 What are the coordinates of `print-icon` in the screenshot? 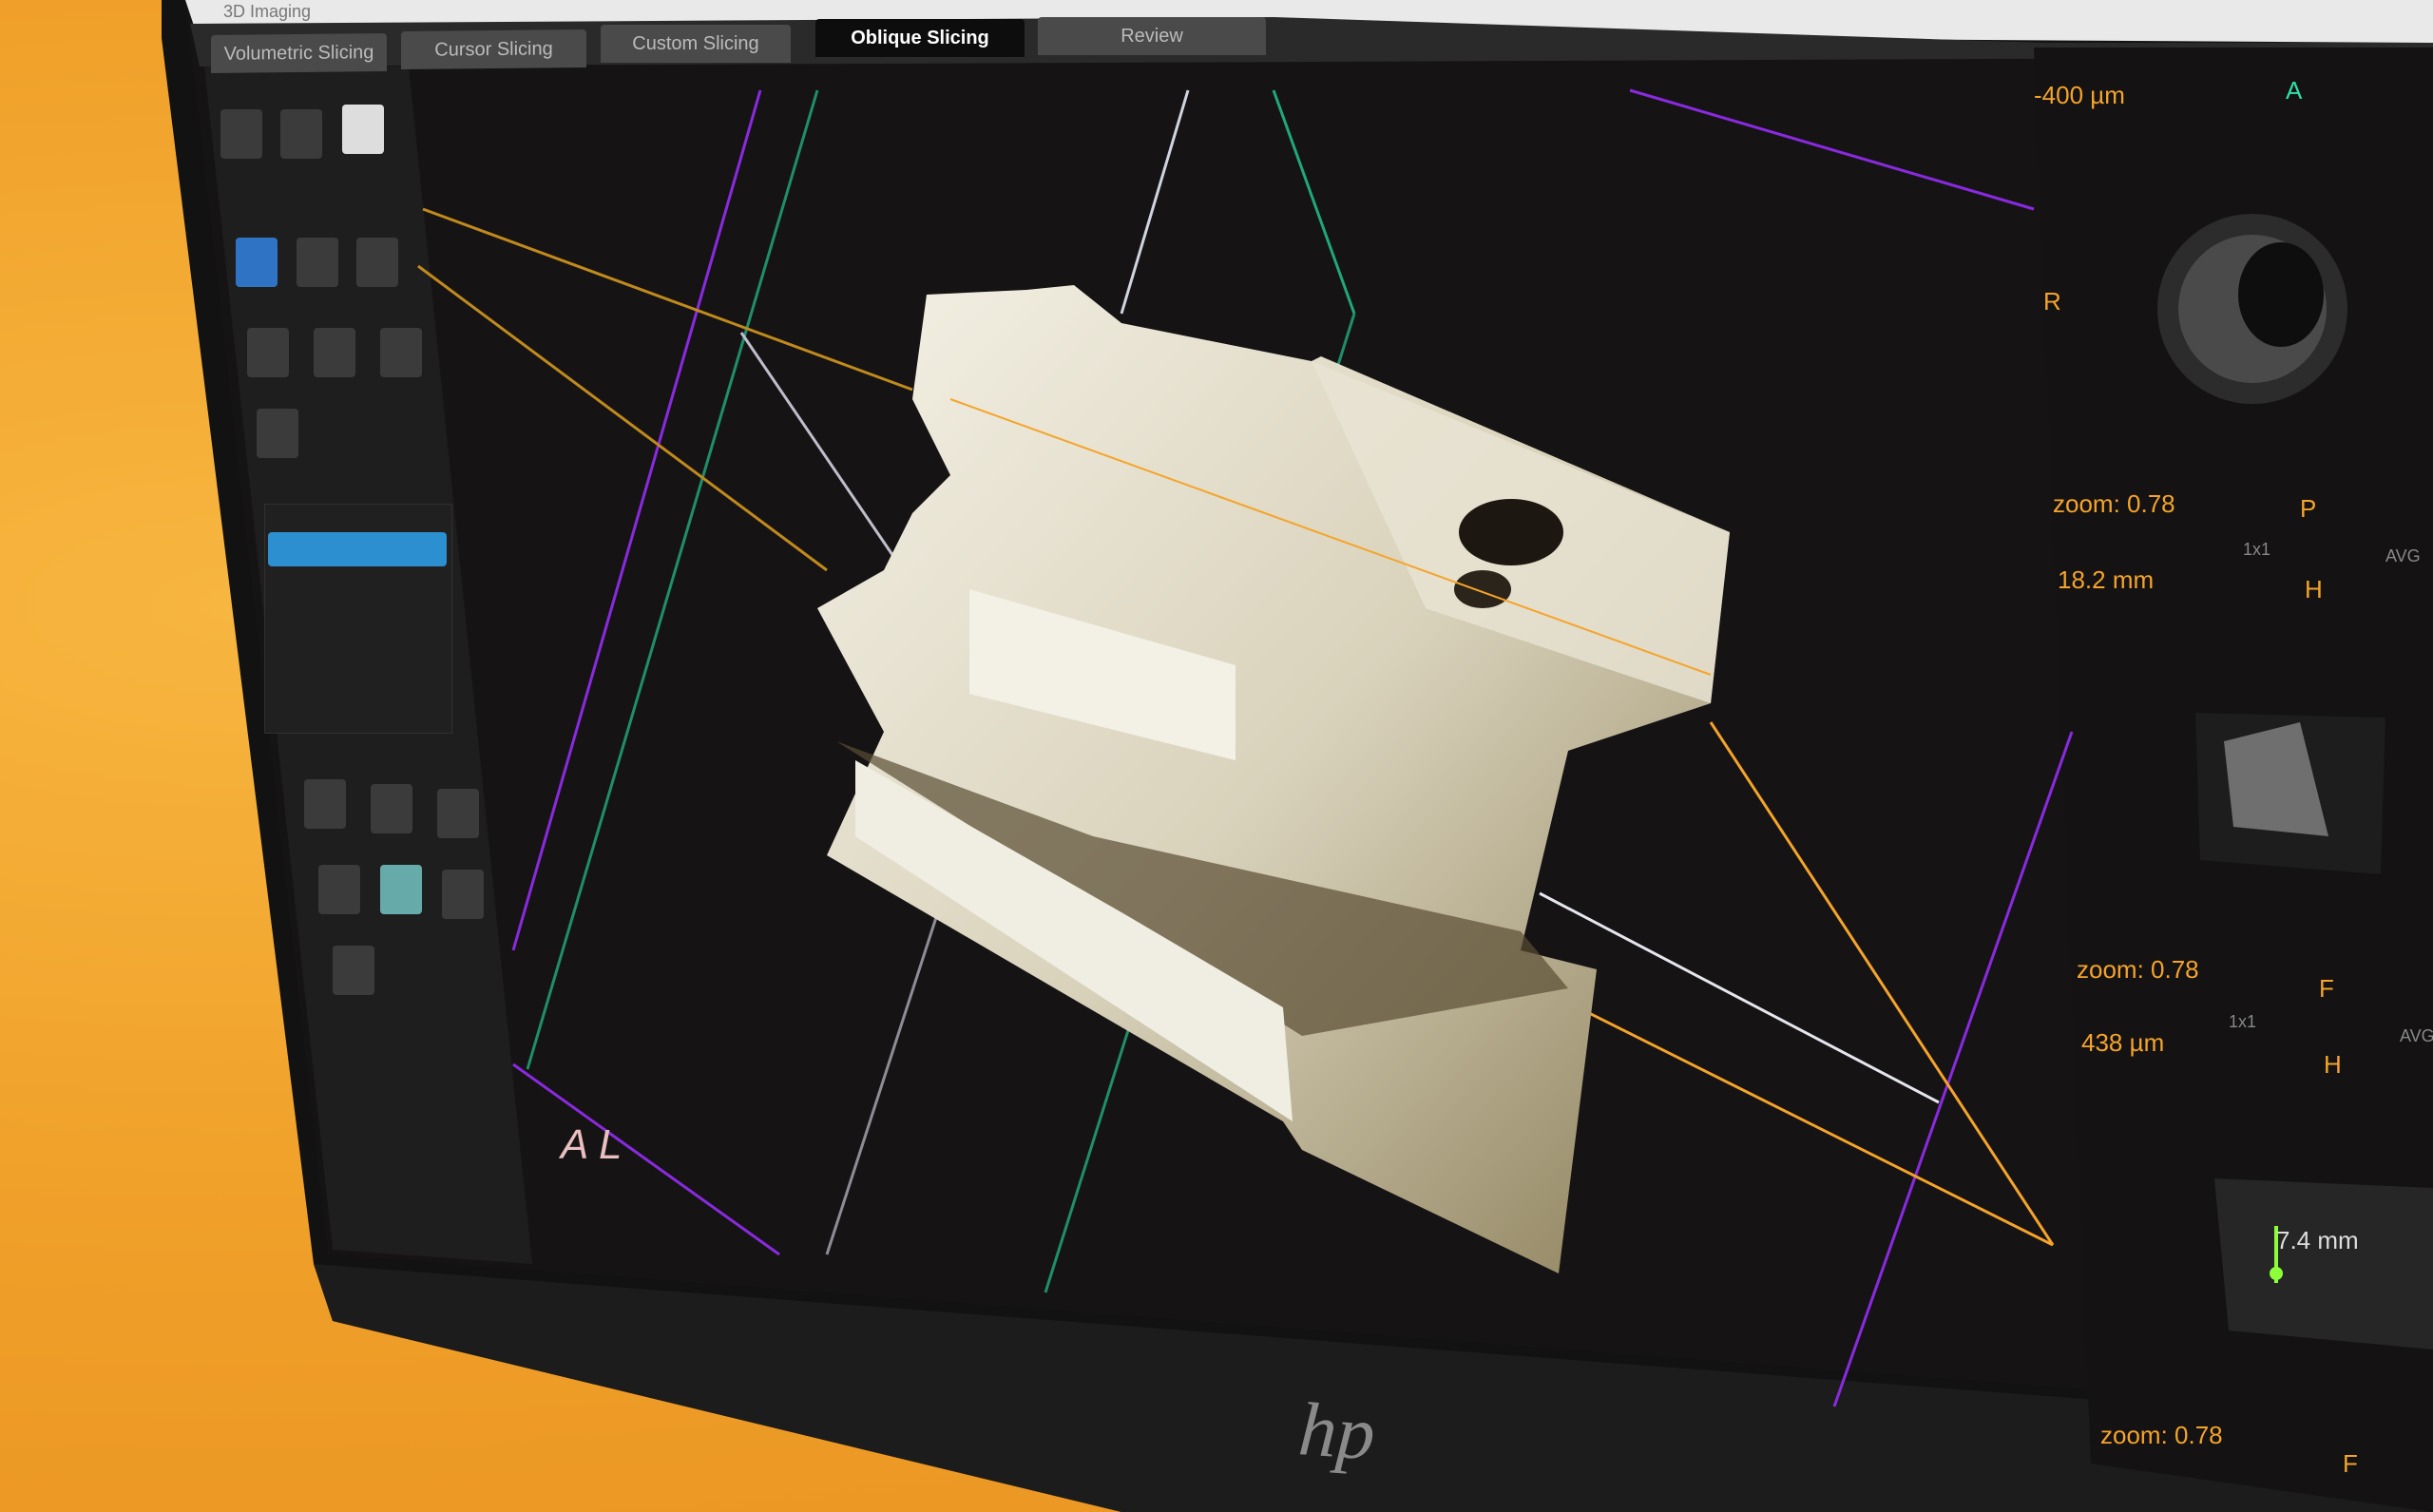 It's located at (353, 970).